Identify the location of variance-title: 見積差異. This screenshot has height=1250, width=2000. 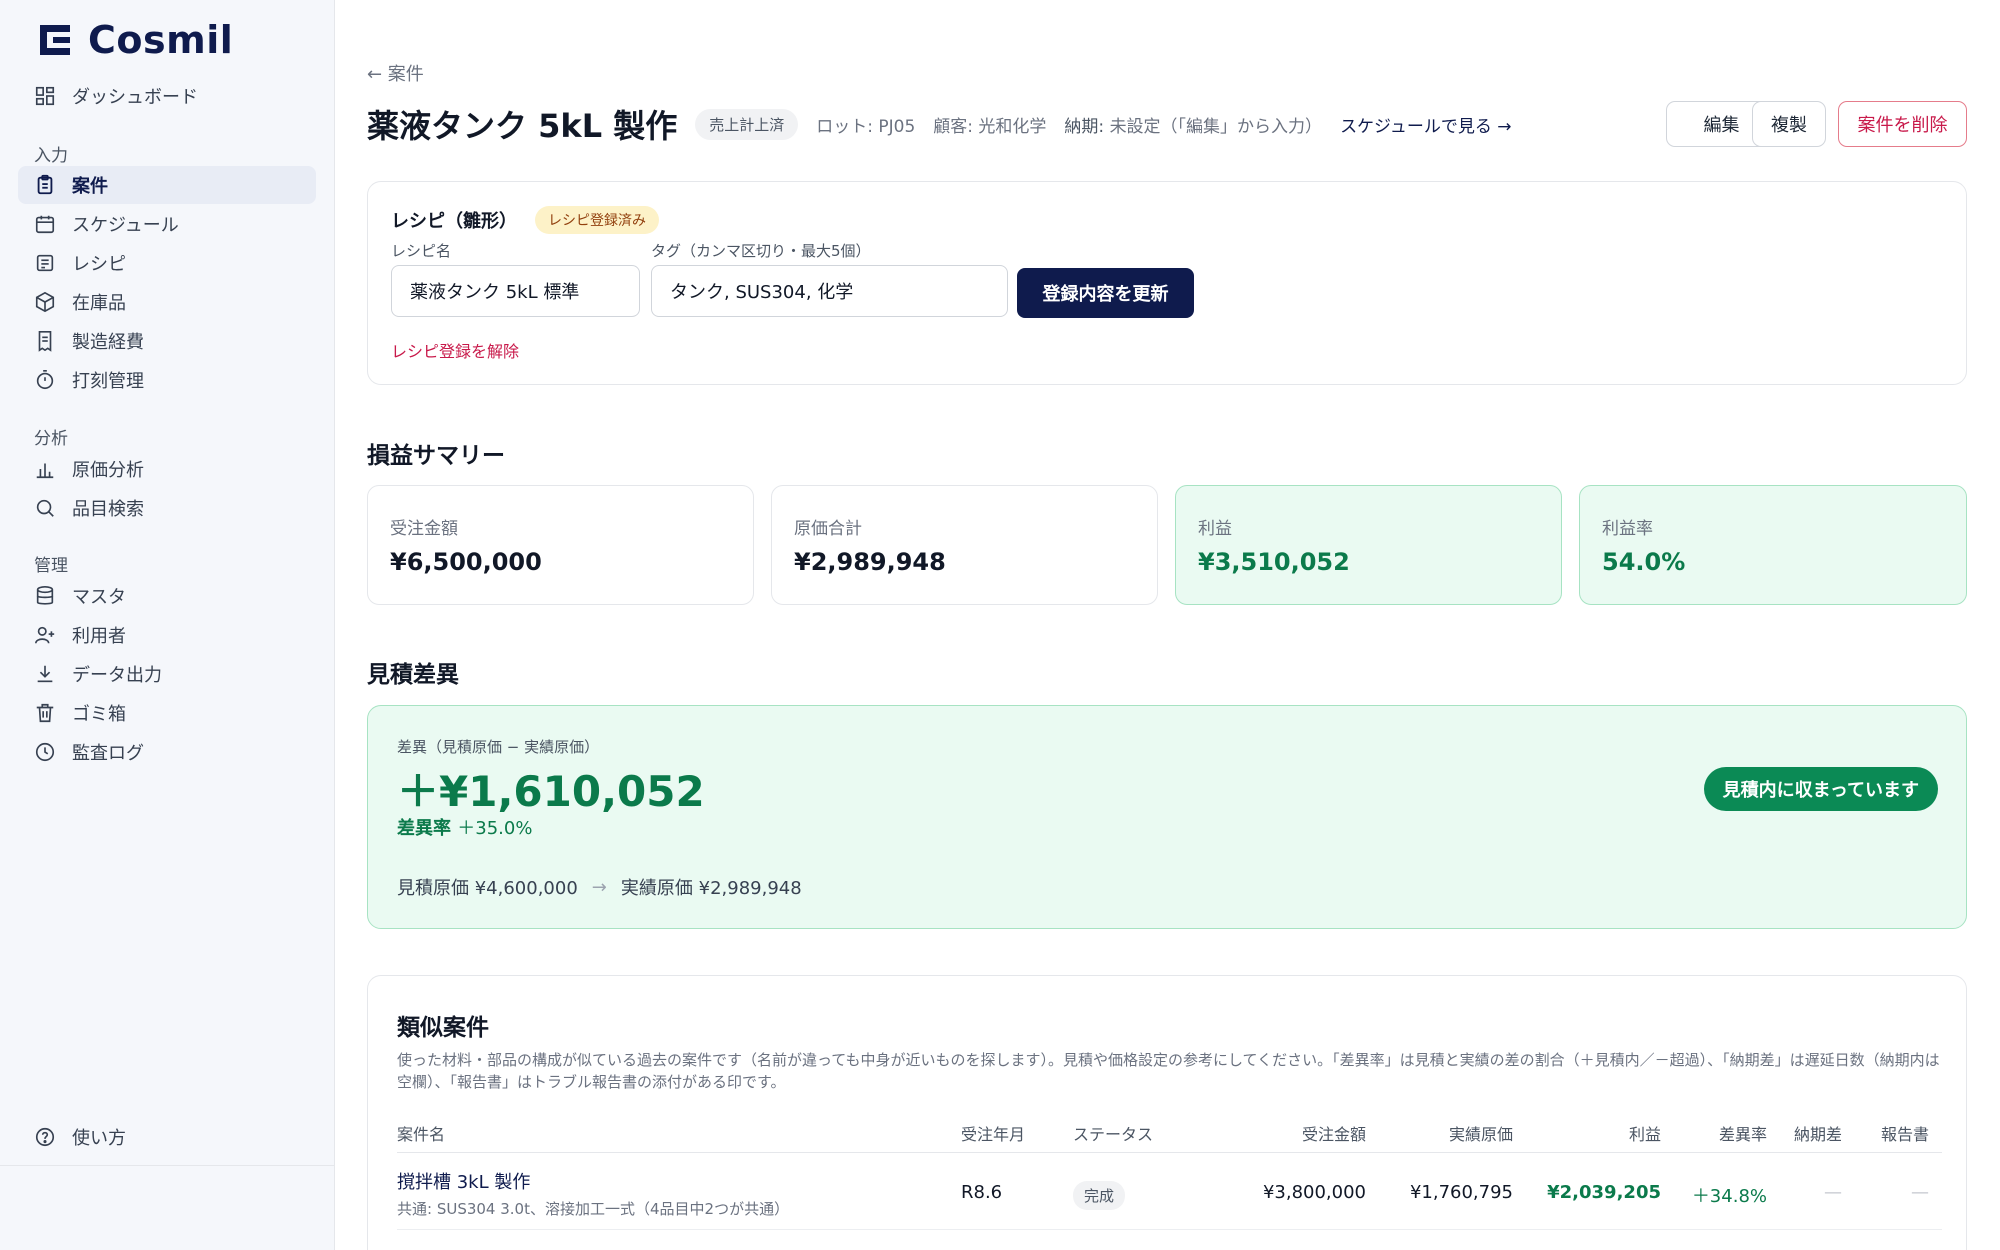
(413, 675).